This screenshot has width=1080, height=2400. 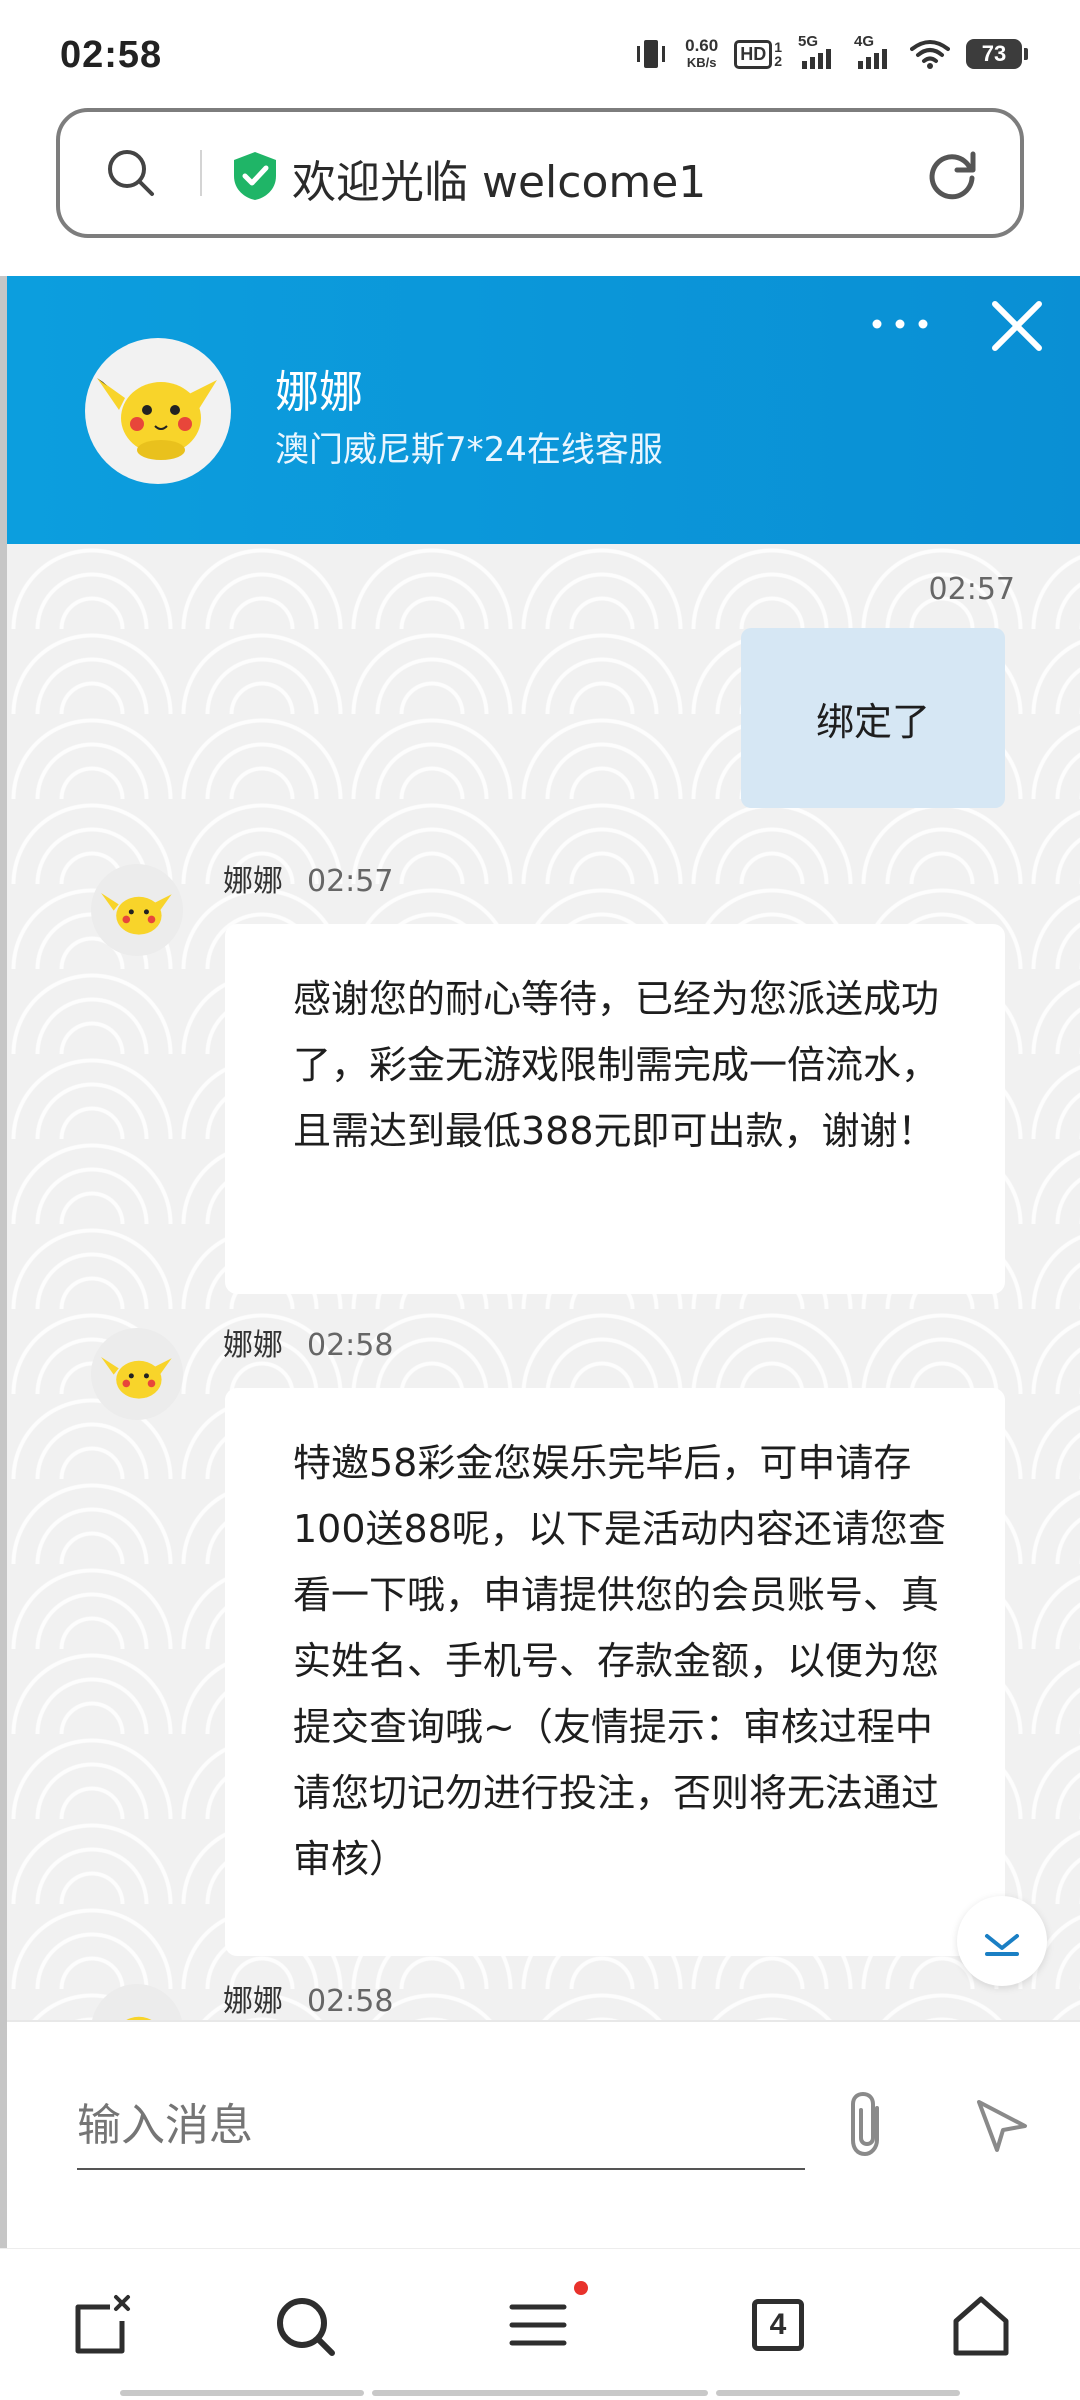 I want to click on hd-label: HD, so click(x=753, y=54).